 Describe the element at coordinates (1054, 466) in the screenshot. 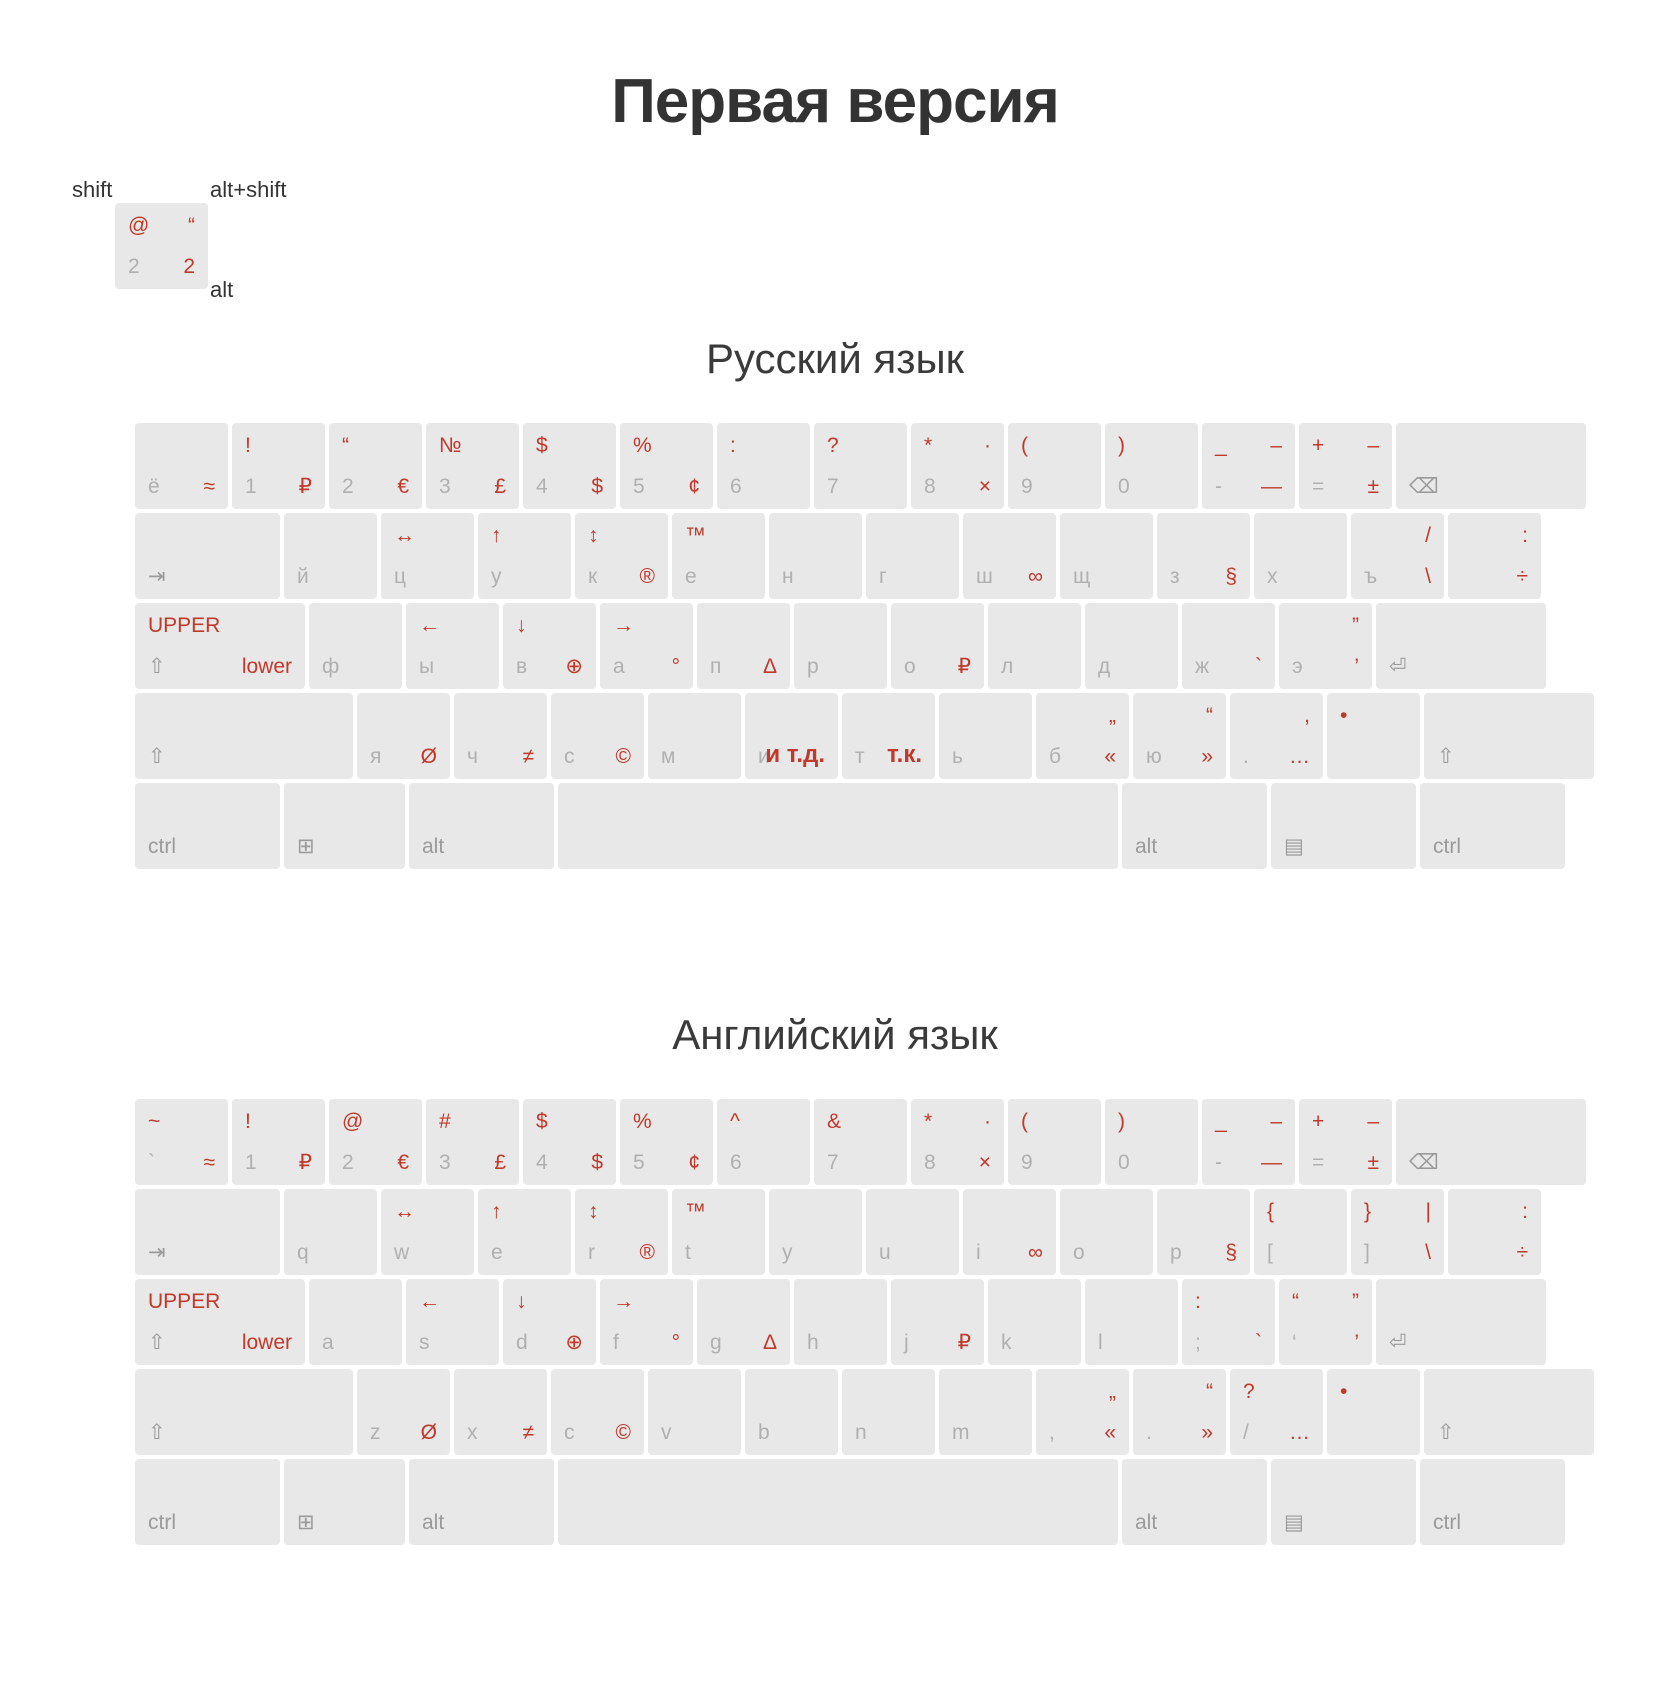

I see `key: (9` at that location.